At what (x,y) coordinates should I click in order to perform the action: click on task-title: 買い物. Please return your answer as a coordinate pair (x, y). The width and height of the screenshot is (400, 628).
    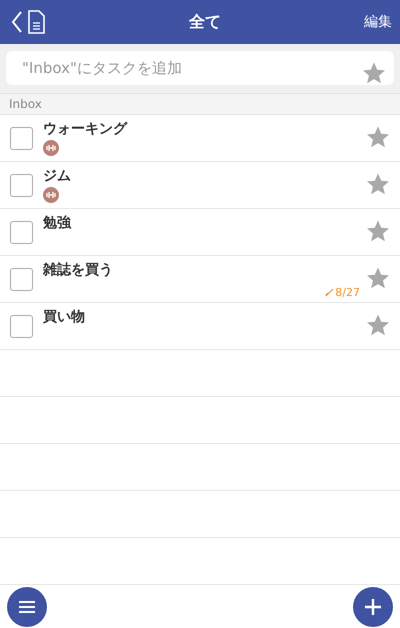
    Looking at the image, I should click on (64, 317).